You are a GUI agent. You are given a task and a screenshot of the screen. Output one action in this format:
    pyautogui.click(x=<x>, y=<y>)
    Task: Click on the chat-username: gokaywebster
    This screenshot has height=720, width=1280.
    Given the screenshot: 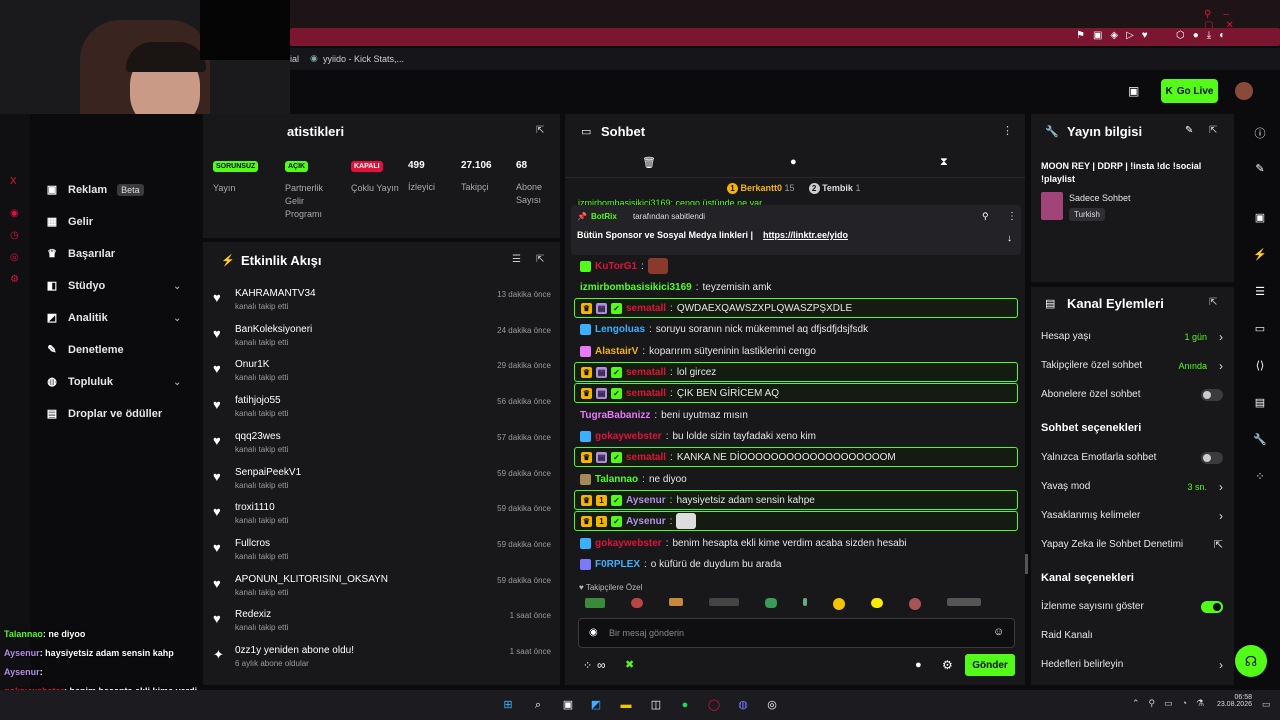 What is the action you would take?
    pyautogui.click(x=628, y=436)
    